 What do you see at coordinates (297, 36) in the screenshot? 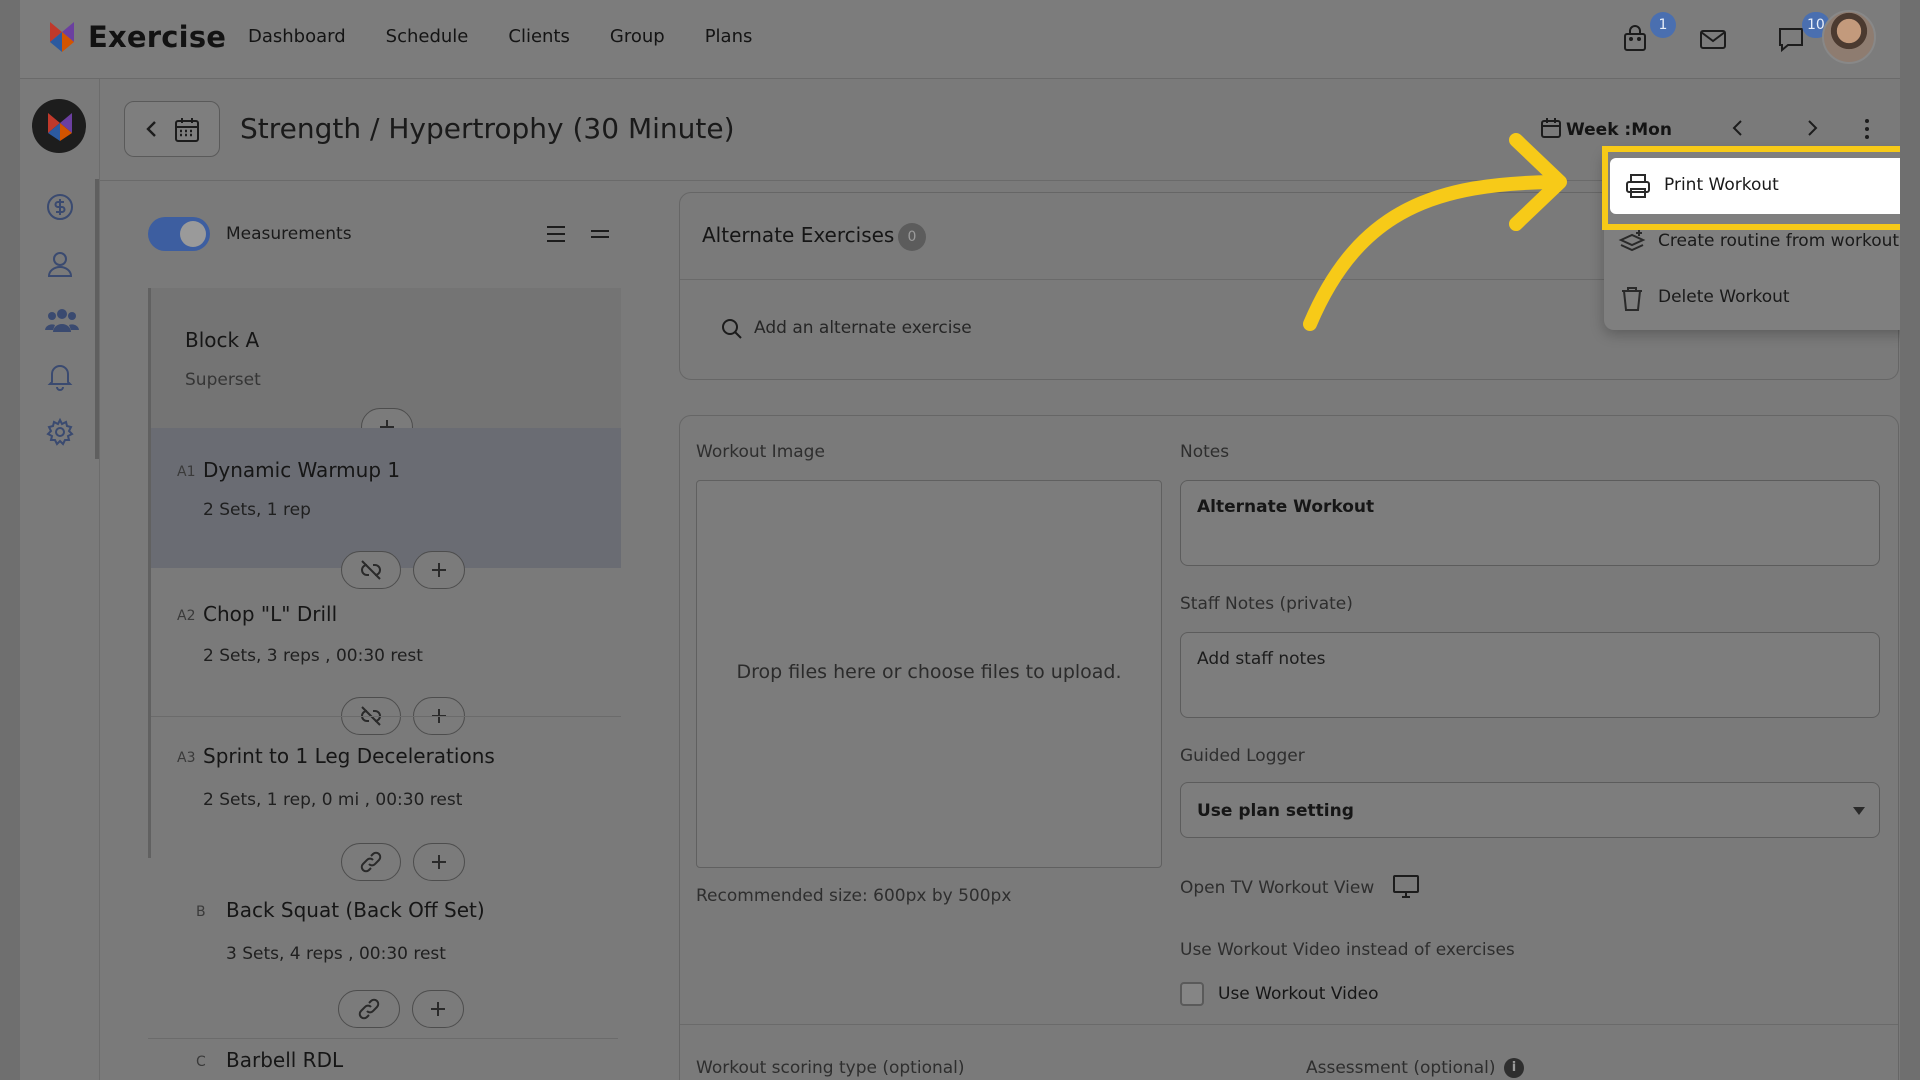
I see `nav-dashboard: Dashboard` at bounding box center [297, 36].